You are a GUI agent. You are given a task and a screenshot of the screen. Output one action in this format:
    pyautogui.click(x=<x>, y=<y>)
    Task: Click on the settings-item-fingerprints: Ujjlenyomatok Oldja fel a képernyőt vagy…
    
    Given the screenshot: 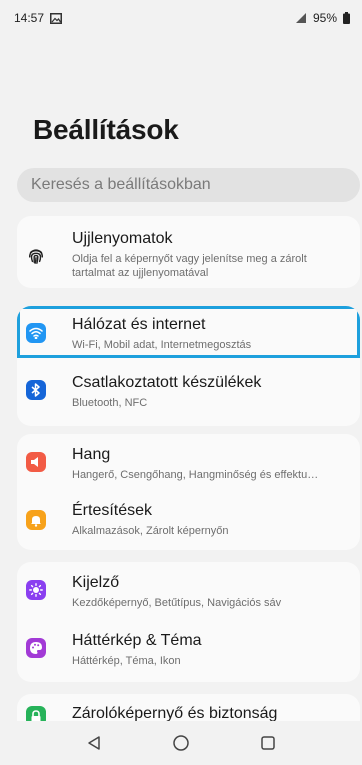 What is the action you would take?
    pyautogui.click(x=188, y=252)
    